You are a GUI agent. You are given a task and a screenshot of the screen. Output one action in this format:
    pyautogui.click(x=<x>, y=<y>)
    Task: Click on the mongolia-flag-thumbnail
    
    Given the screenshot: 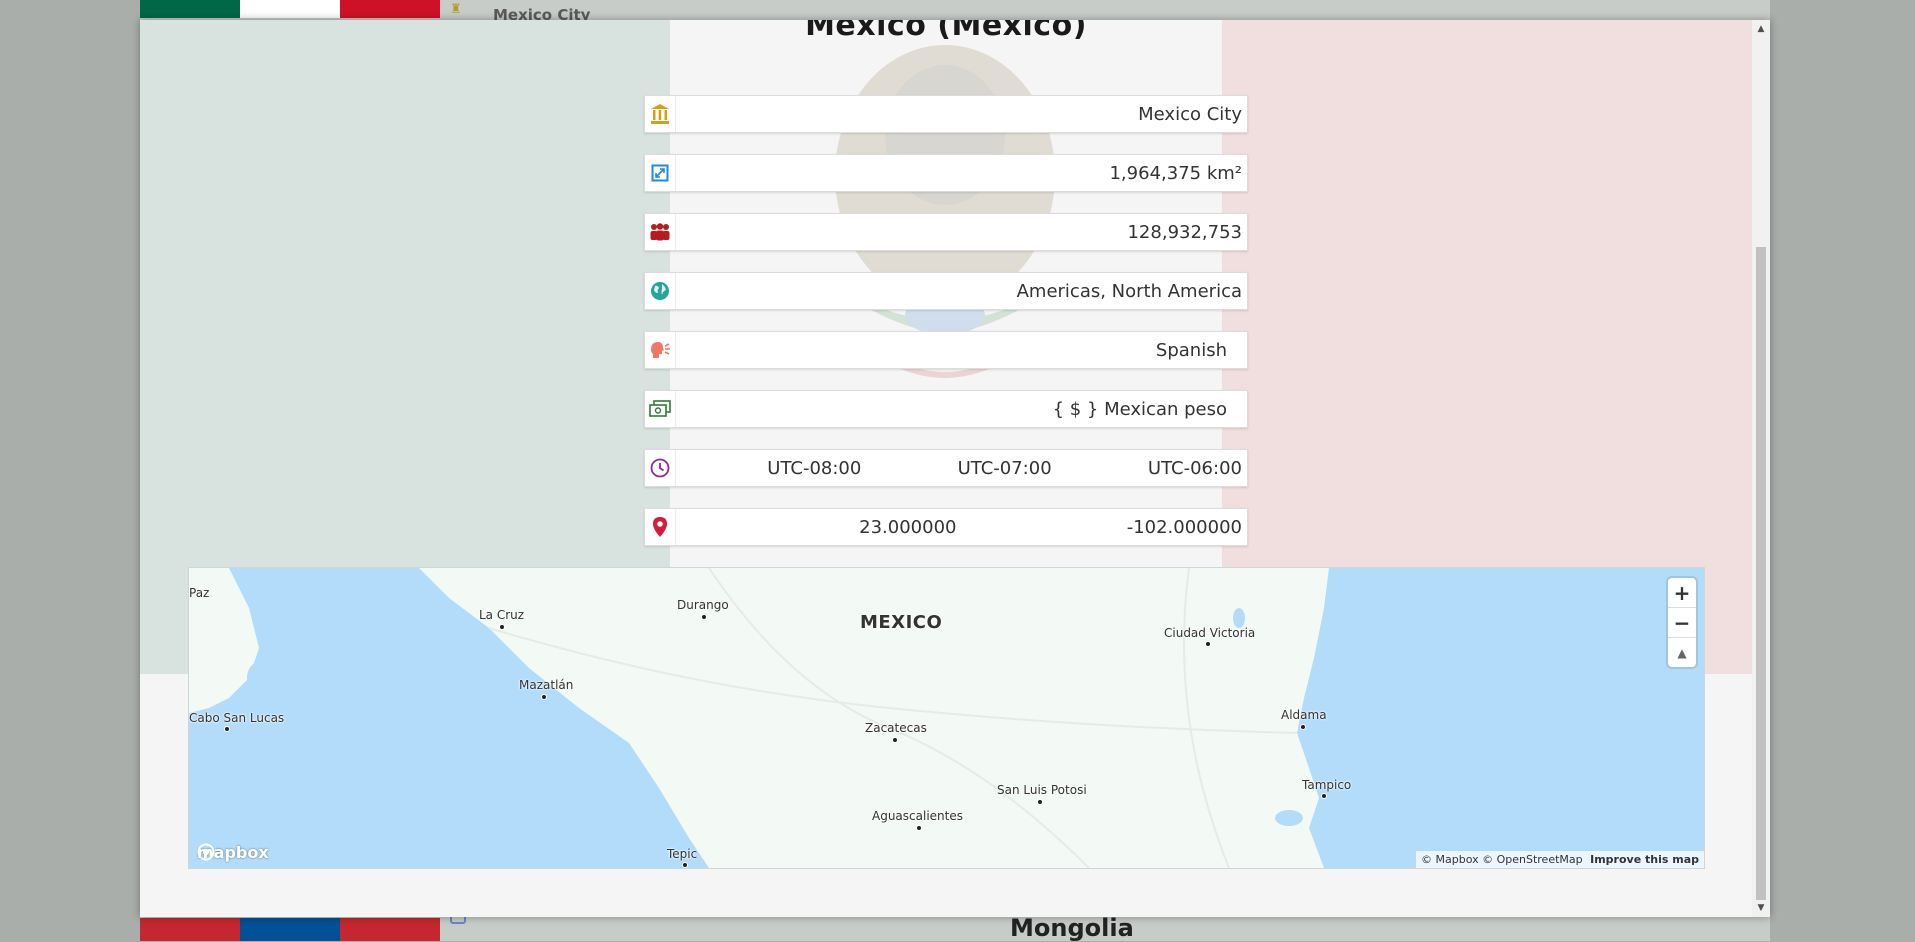 What is the action you would take?
    pyautogui.click(x=290, y=929)
    